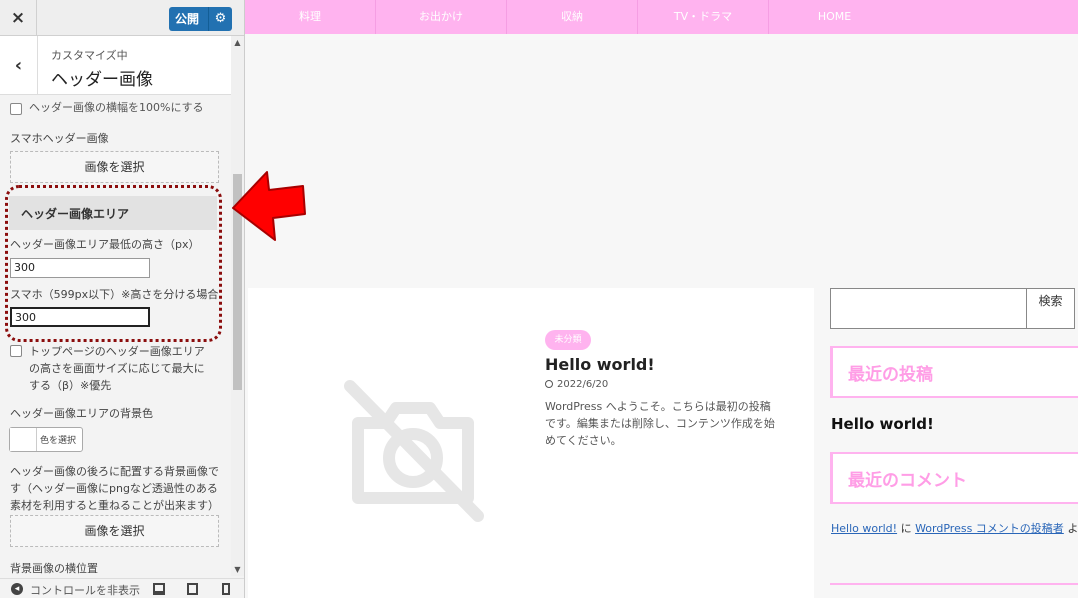 This screenshot has height=598, width=1078. I want to click on color-swatch, so click(23, 439).